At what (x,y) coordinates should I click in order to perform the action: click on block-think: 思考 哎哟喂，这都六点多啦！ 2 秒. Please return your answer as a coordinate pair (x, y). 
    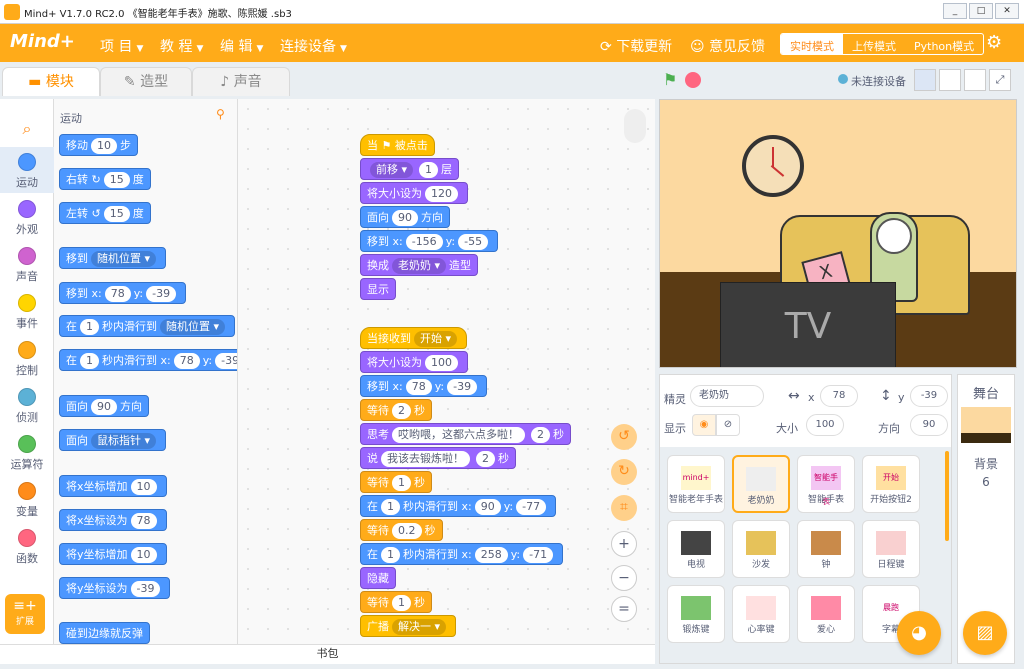
    Looking at the image, I should click on (465, 434).